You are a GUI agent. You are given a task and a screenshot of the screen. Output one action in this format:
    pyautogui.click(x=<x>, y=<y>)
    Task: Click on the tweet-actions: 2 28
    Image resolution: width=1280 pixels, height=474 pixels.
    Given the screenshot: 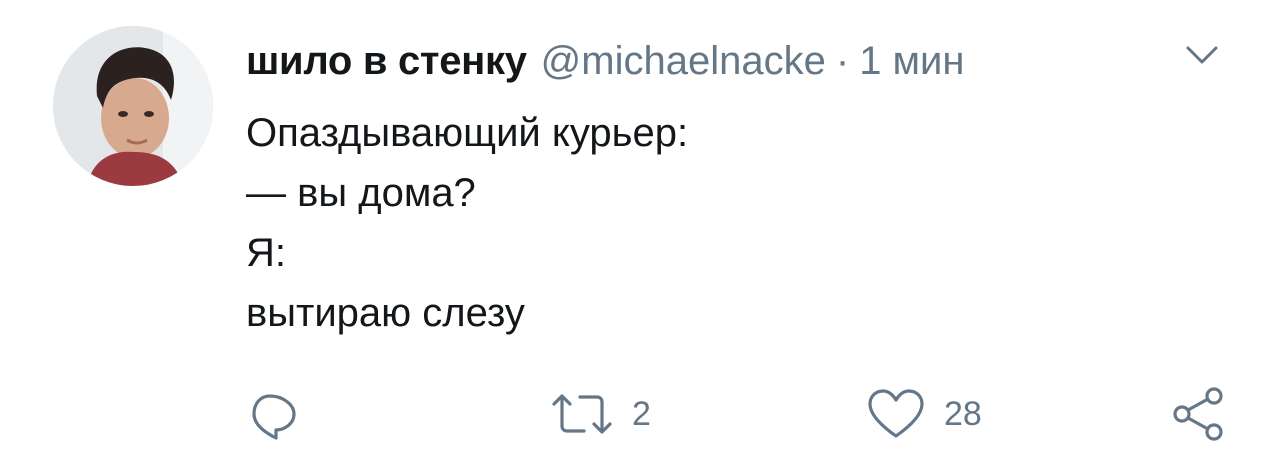 What is the action you would take?
    pyautogui.click(x=640, y=414)
    